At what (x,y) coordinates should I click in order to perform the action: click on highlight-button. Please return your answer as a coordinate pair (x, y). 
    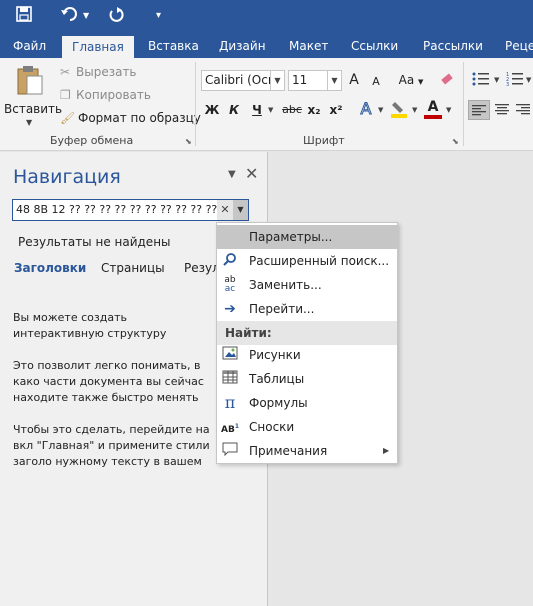
    Looking at the image, I should click on (399, 111).